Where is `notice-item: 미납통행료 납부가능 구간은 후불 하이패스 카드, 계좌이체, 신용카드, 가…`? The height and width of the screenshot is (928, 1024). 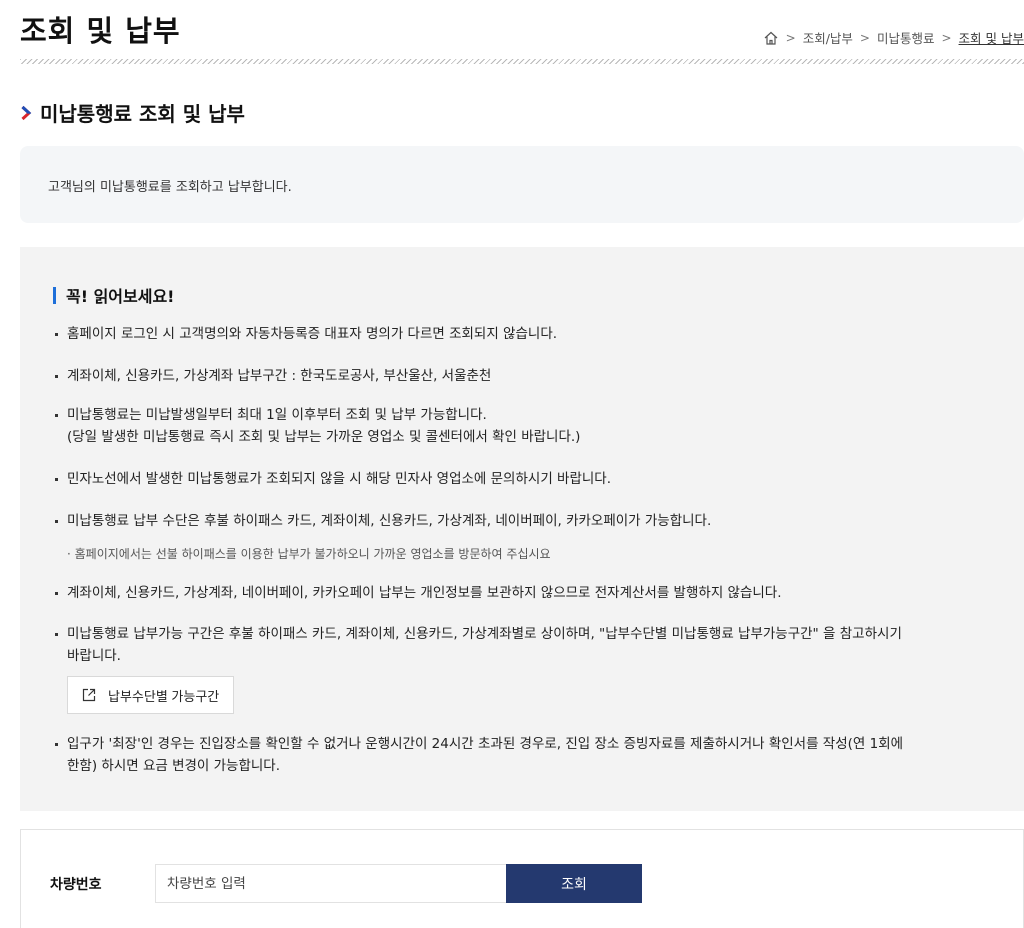
notice-item: 미납통행료 납부가능 구간은 후불 하이패스 카드, 계좌이체, 신용카드, 가… is located at coordinates (521, 645).